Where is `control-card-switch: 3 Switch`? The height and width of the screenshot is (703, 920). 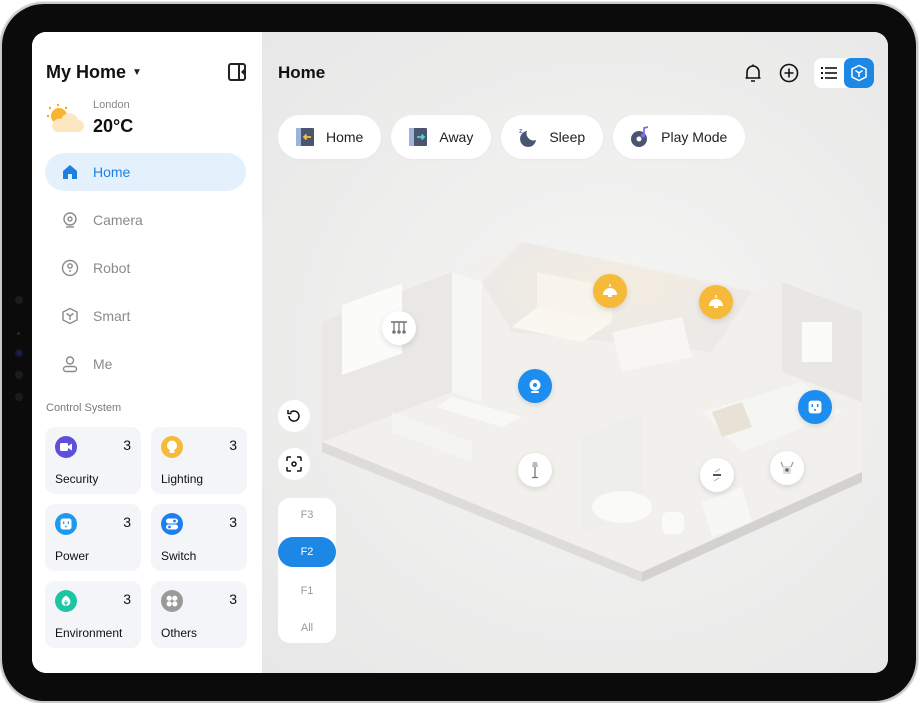 control-card-switch: 3 Switch is located at coordinates (199, 537).